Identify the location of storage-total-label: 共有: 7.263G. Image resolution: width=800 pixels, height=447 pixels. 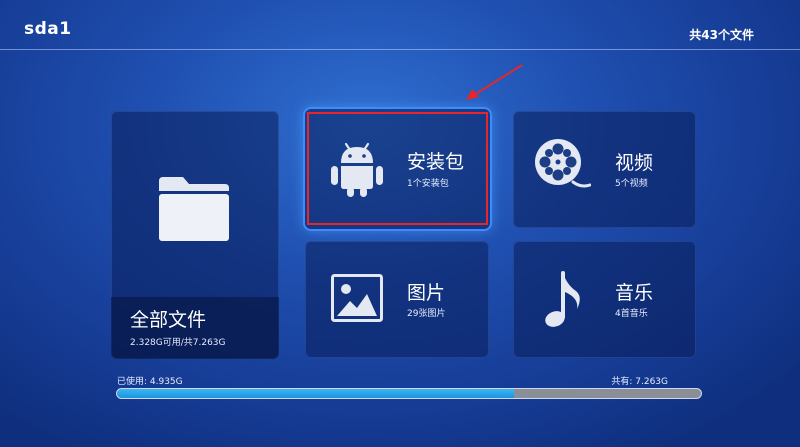
(639, 382).